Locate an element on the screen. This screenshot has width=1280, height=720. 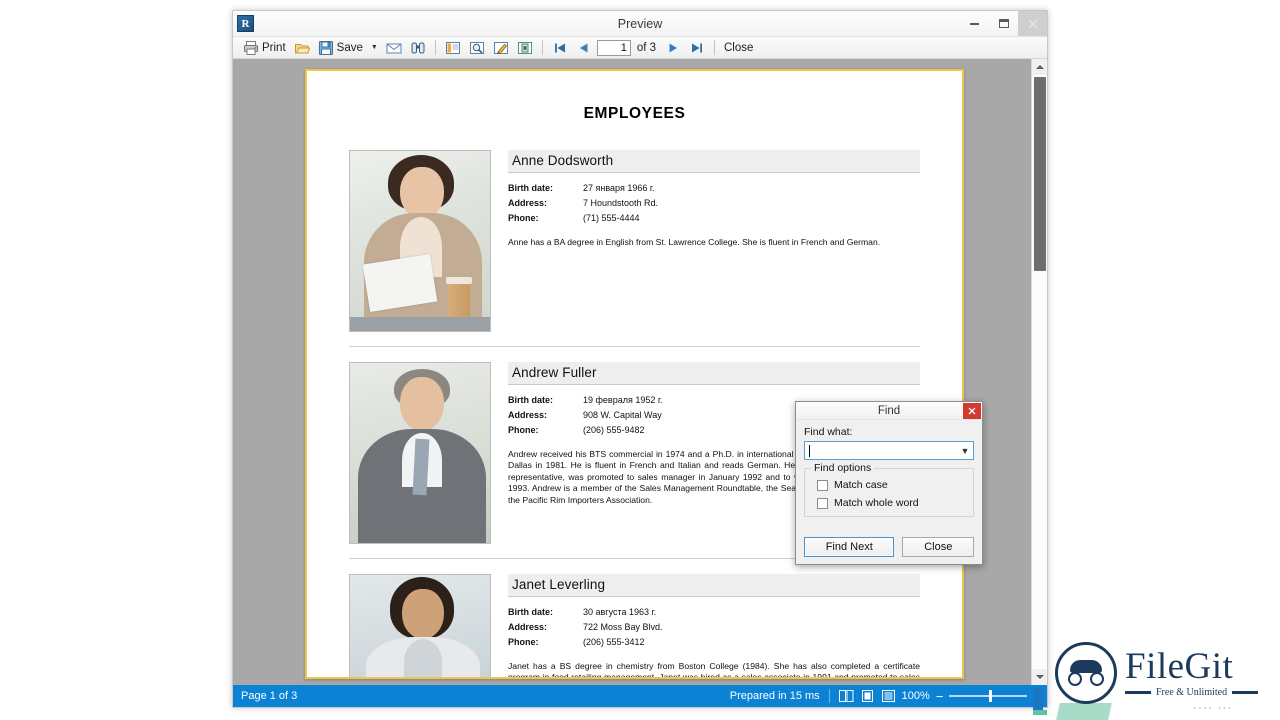
print-button: Print is located at coordinates (264, 47).